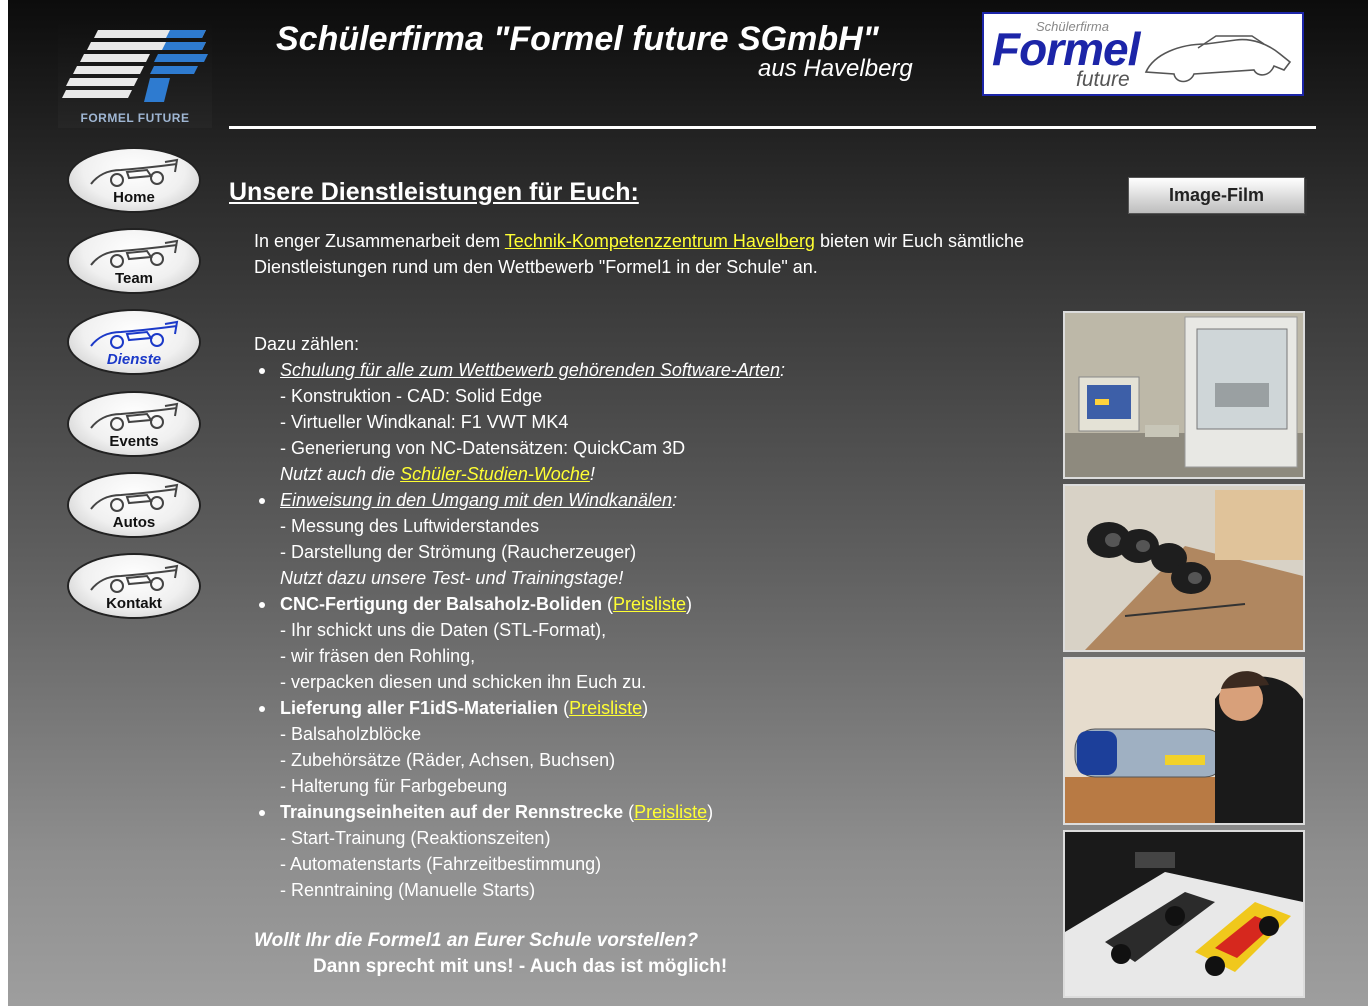 The height and width of the screenshot is (1006, 1368). I want to click on nav-kontakt: Kontakt, so click(134, 586).